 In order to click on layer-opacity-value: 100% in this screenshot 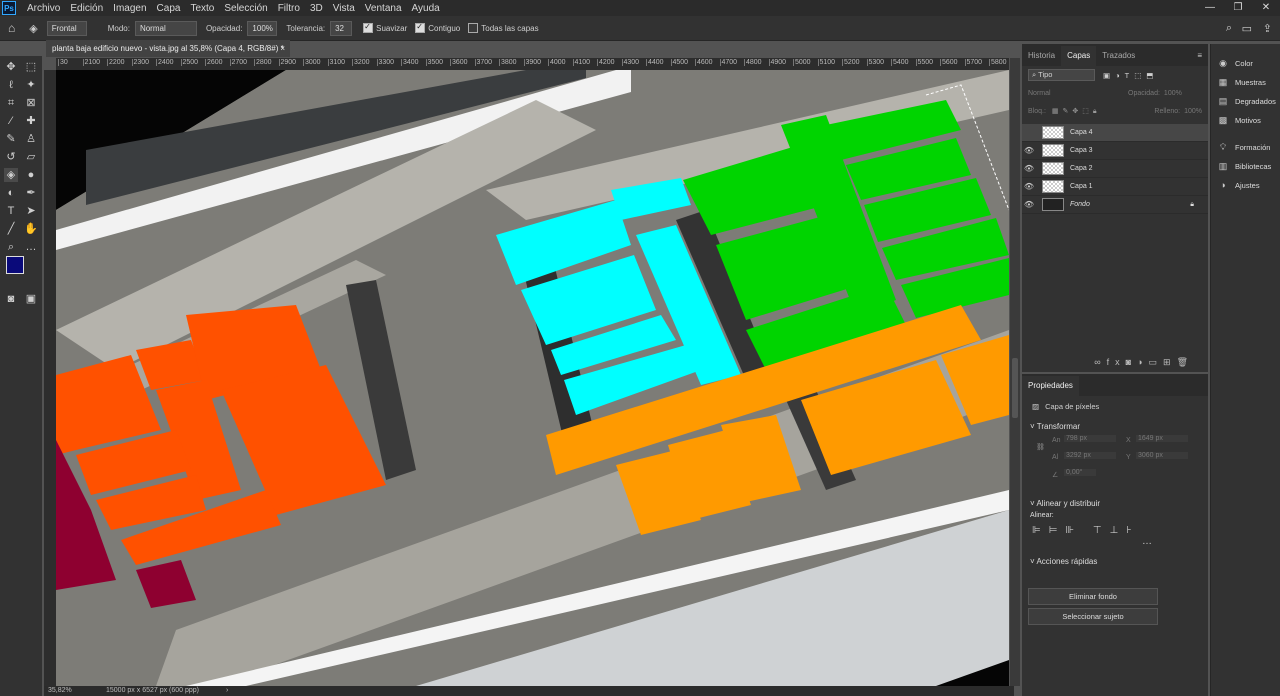, I will do `click(1173, 93)`.